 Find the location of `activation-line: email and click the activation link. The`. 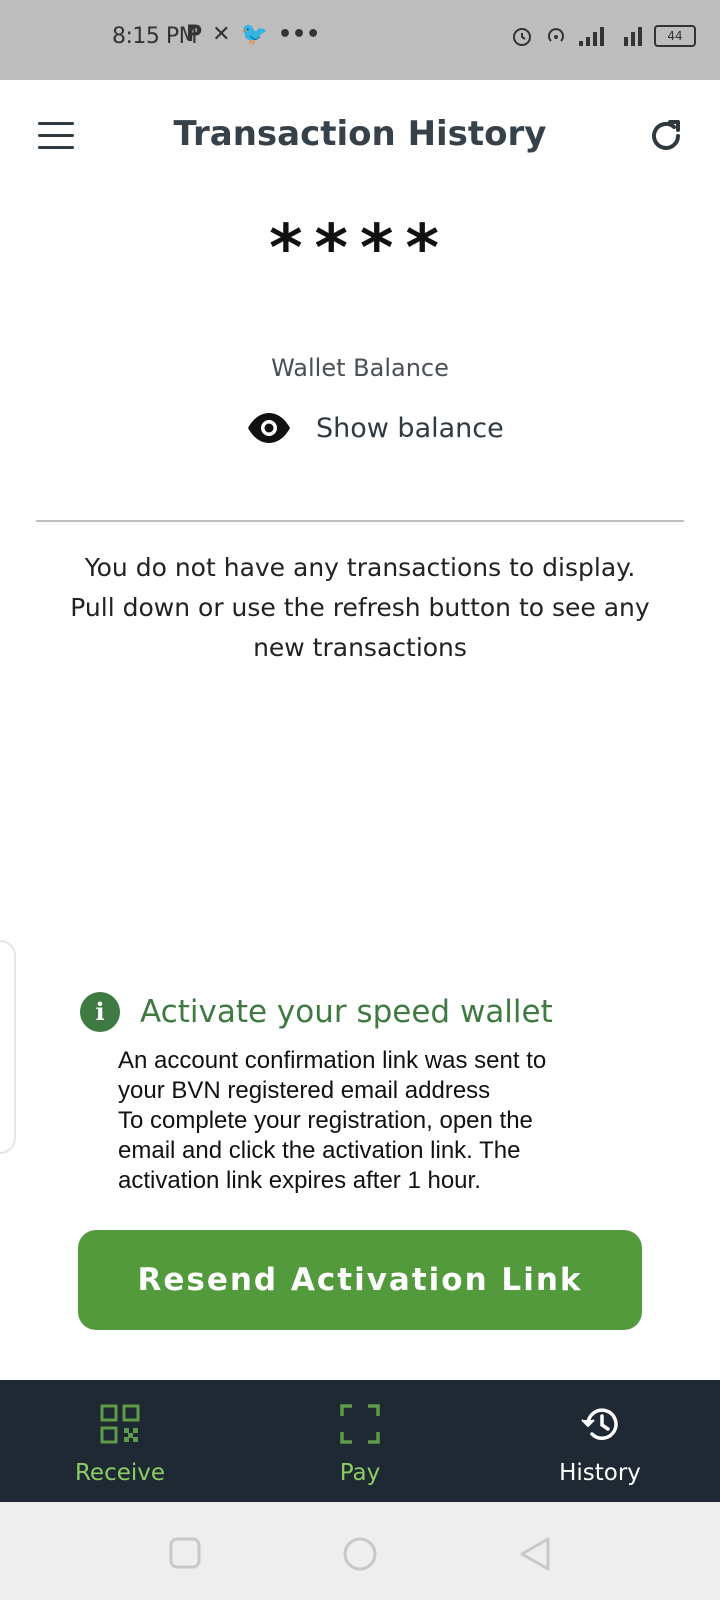

activation-line: email and click the activation link. The is located at coordinates (319, 1150).